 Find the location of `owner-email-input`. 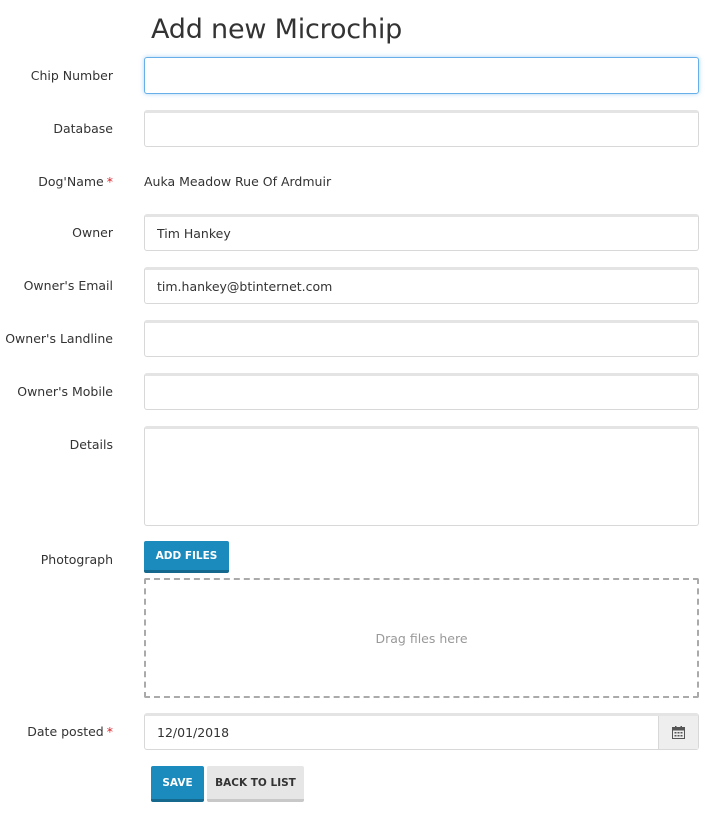

owner-email-input is located at coordinates (421, 285).